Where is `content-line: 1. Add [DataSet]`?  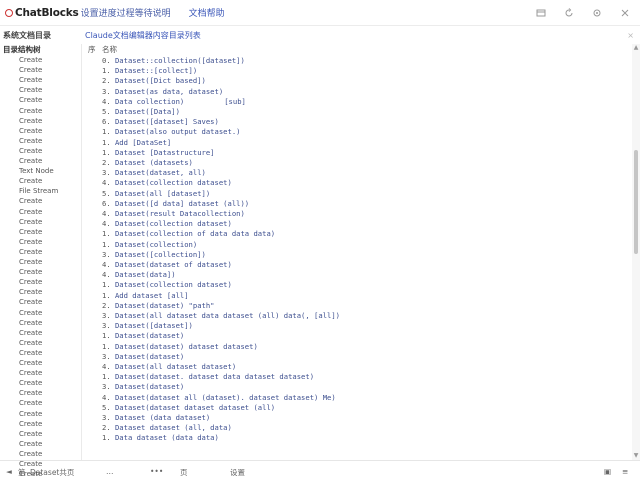 content-line: 1. Add [DataSet] is located at coordinates (136, 142).